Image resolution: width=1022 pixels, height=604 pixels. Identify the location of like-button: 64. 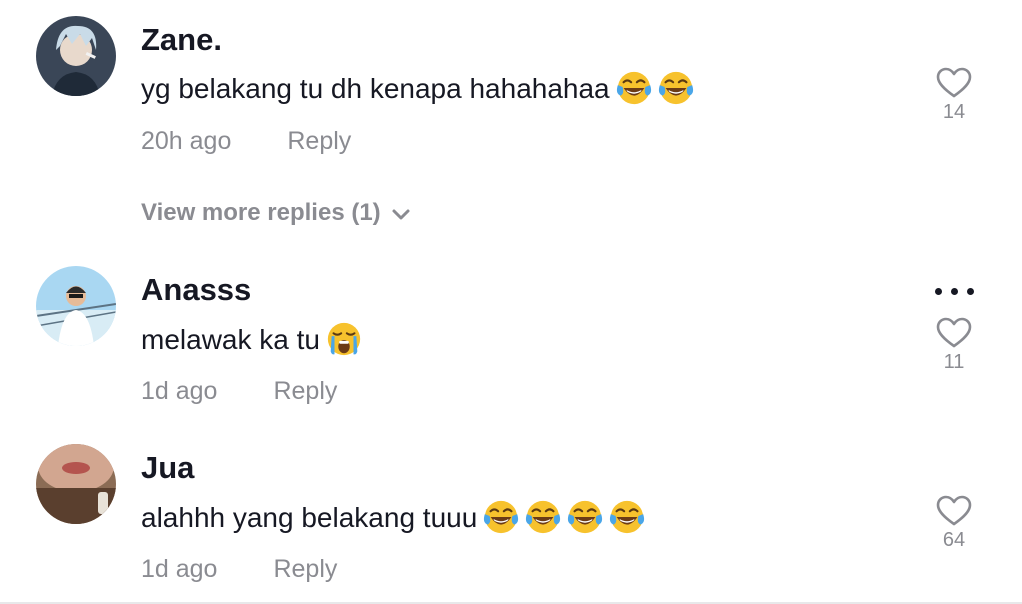
(954, 523).